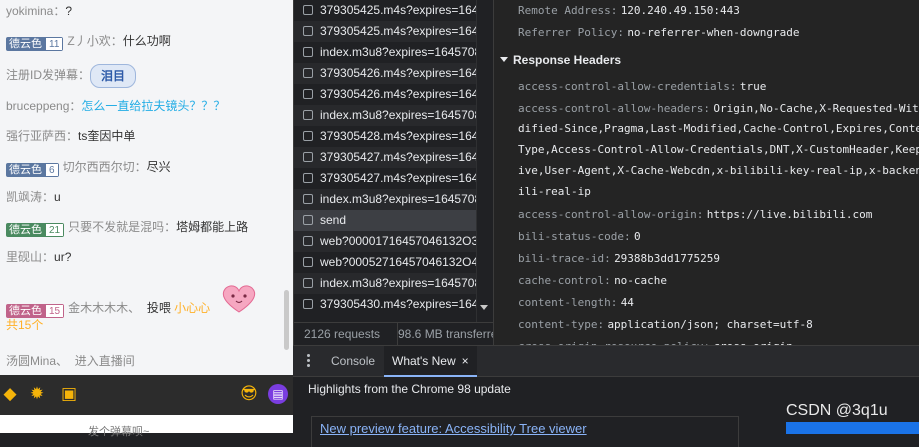 Image resolution: width=919 pixels, height=447 pixels. What do you see at coordinates (212, 227) in the screenshot?
I see `chat-text: 塔姆都能上路` at bounding box center [212, 227].